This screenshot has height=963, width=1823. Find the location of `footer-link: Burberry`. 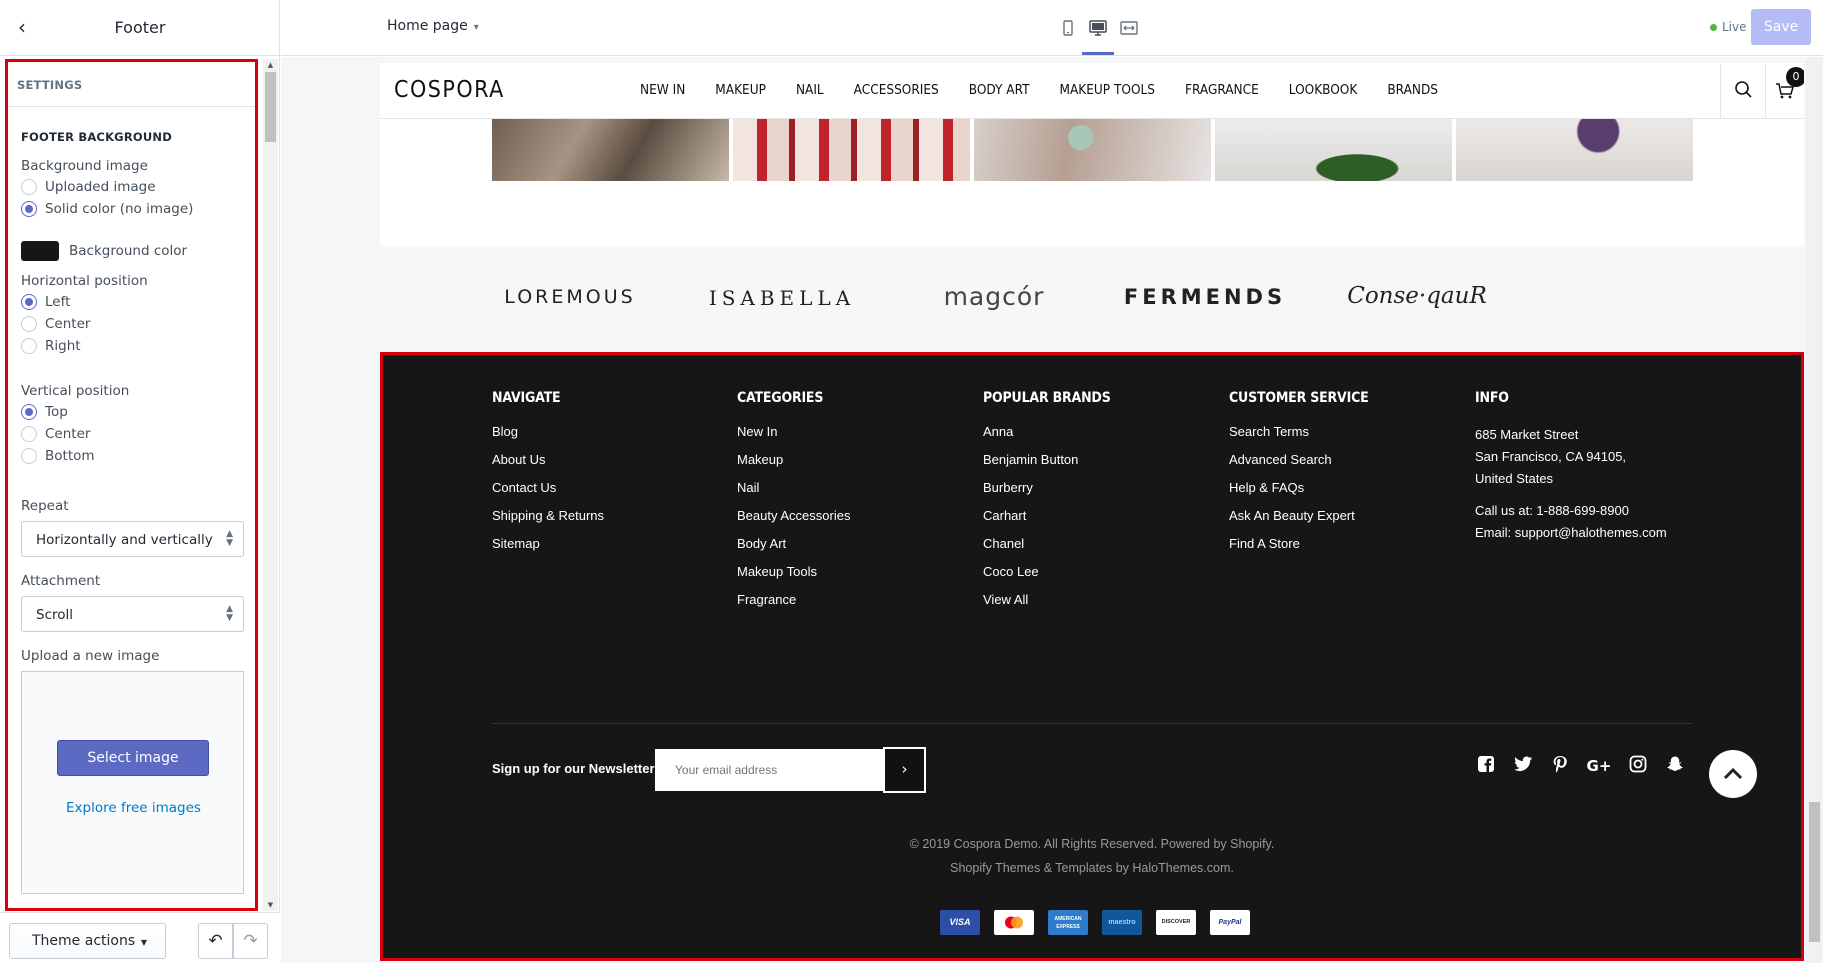

footer-link: Burberry is located at coordinates (1103, 494).